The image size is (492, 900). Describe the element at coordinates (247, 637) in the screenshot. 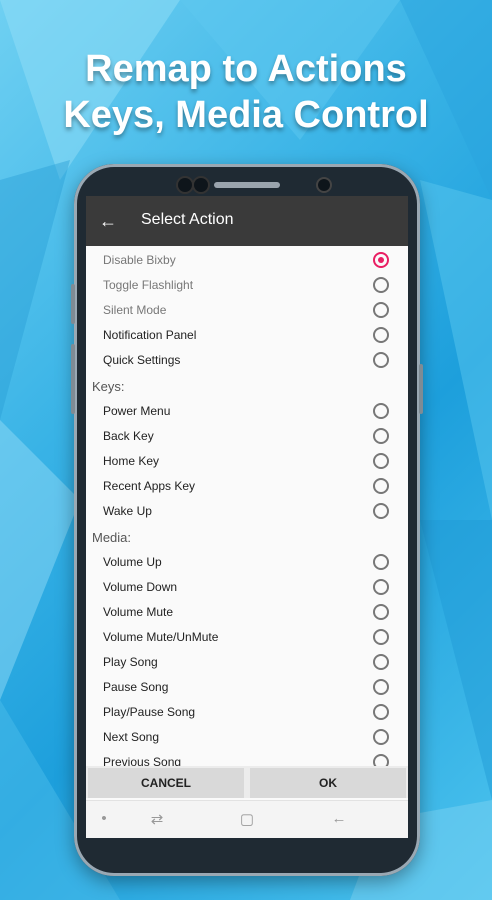

I see `action-row: Volume Mute/UnMute` at that location.